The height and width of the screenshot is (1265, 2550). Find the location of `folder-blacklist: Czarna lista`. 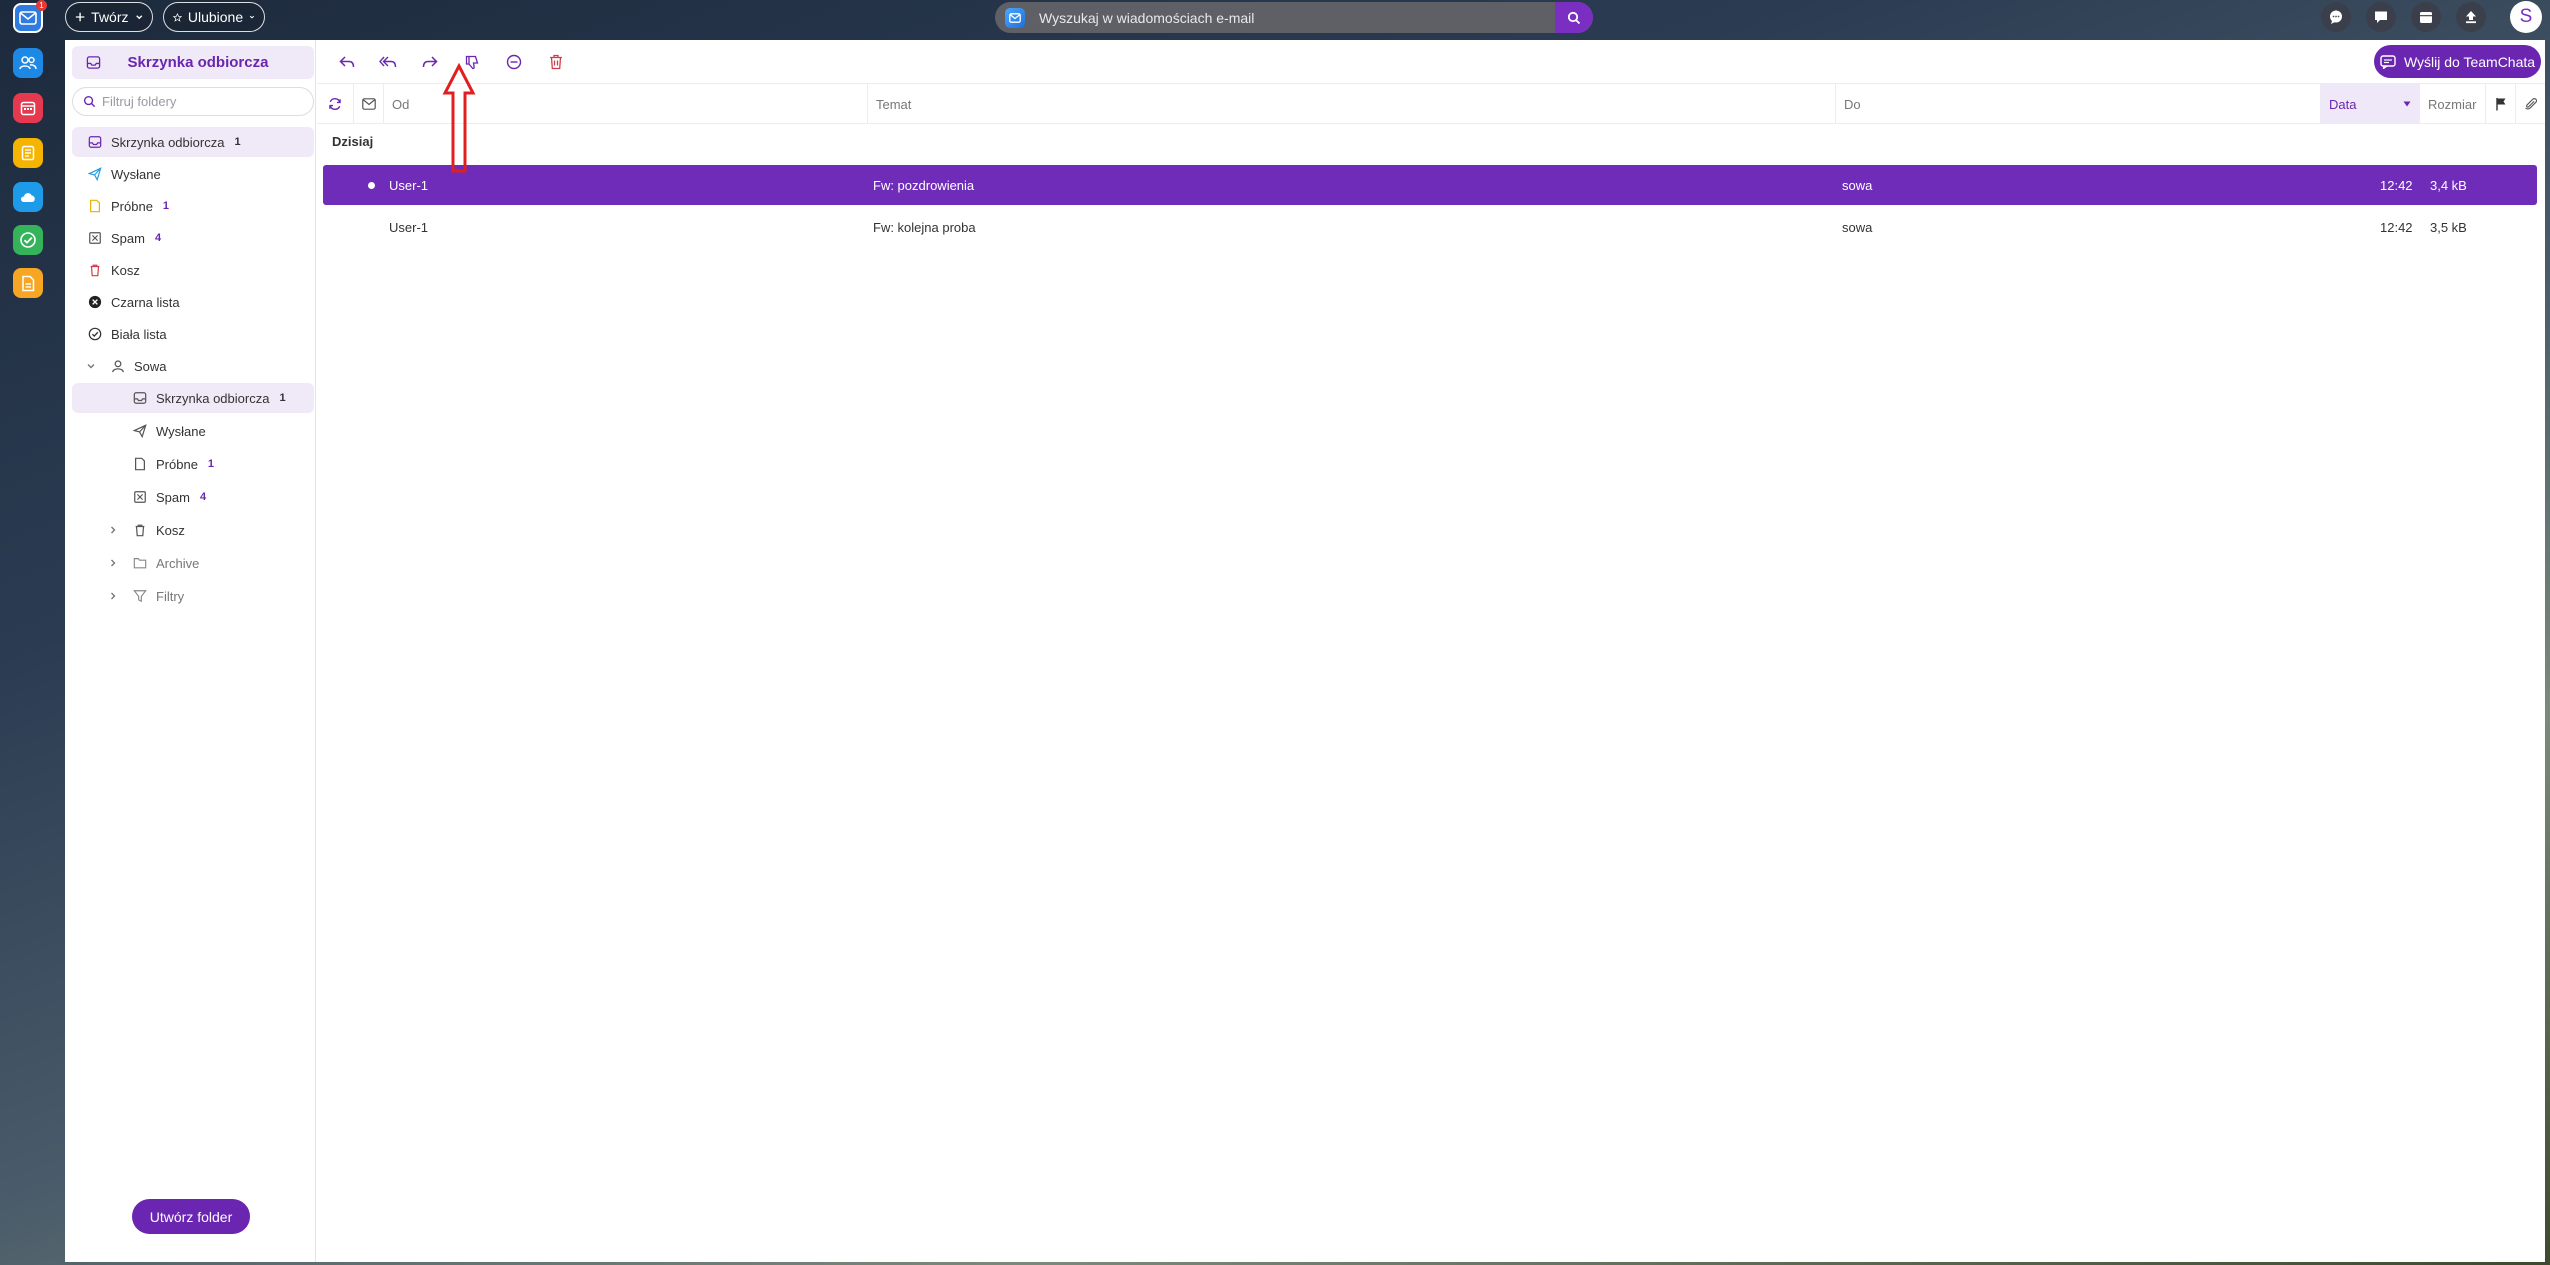

folder-blacklist: Czarna lista is located at coordinates (193, 302).